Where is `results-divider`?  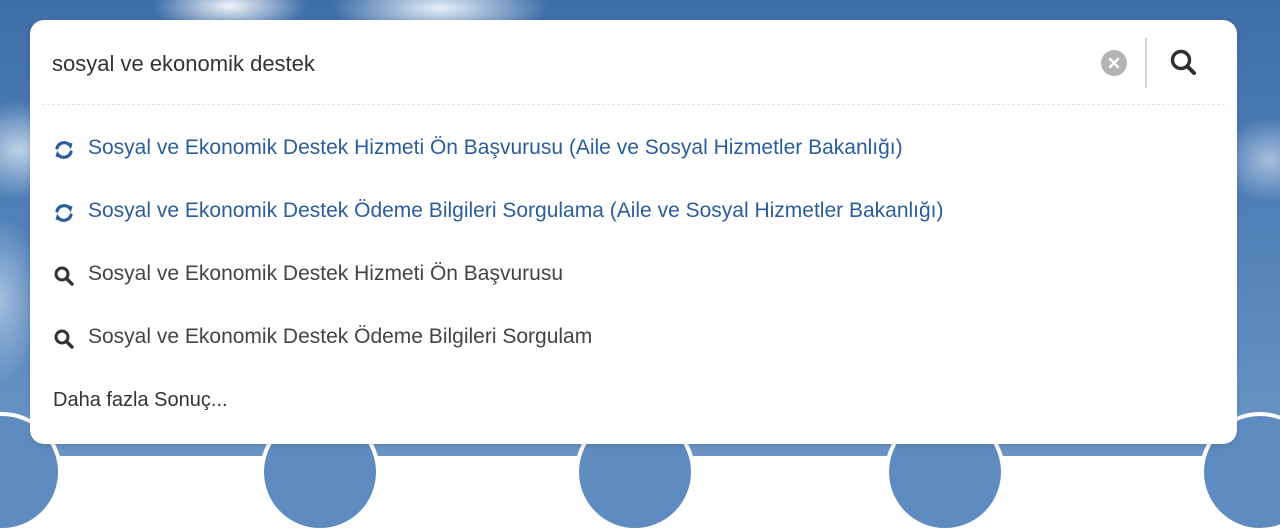 results-divider is located at coordinates (633, 104).